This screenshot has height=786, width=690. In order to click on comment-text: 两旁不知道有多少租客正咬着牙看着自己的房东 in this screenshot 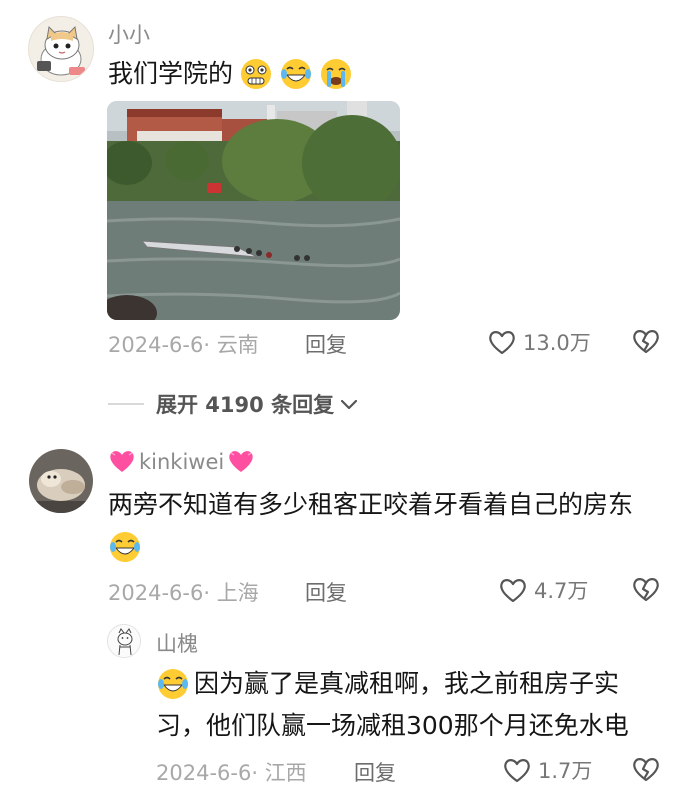, I will do `click(371, 504)`.